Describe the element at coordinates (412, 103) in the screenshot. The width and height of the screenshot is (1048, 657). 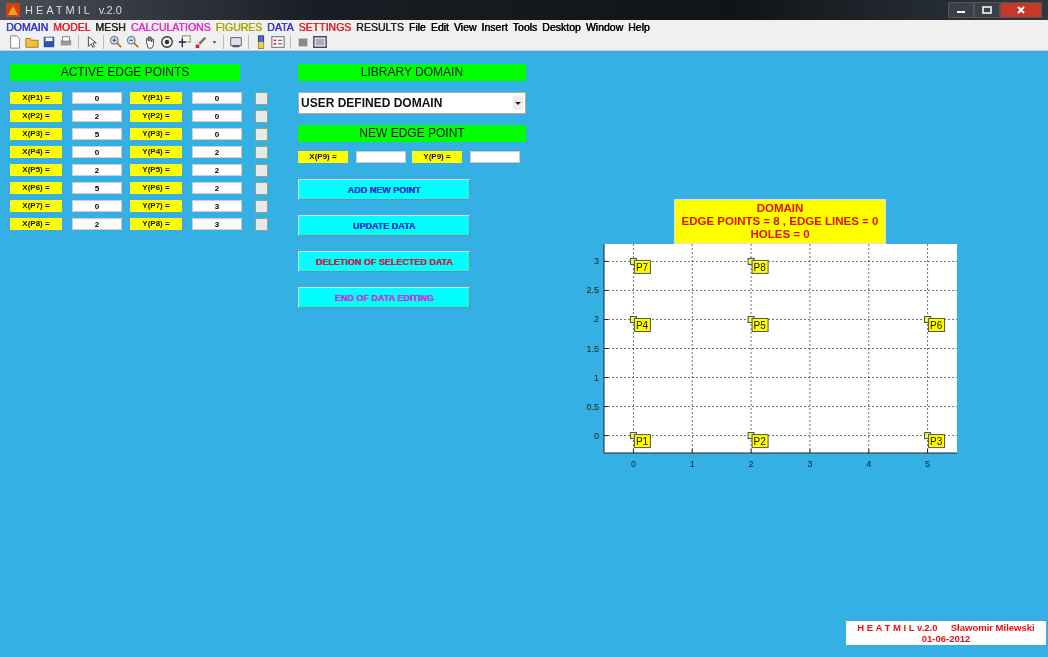
I see `domain-dropdown: USER DEFINED DOMAIN` at that location.